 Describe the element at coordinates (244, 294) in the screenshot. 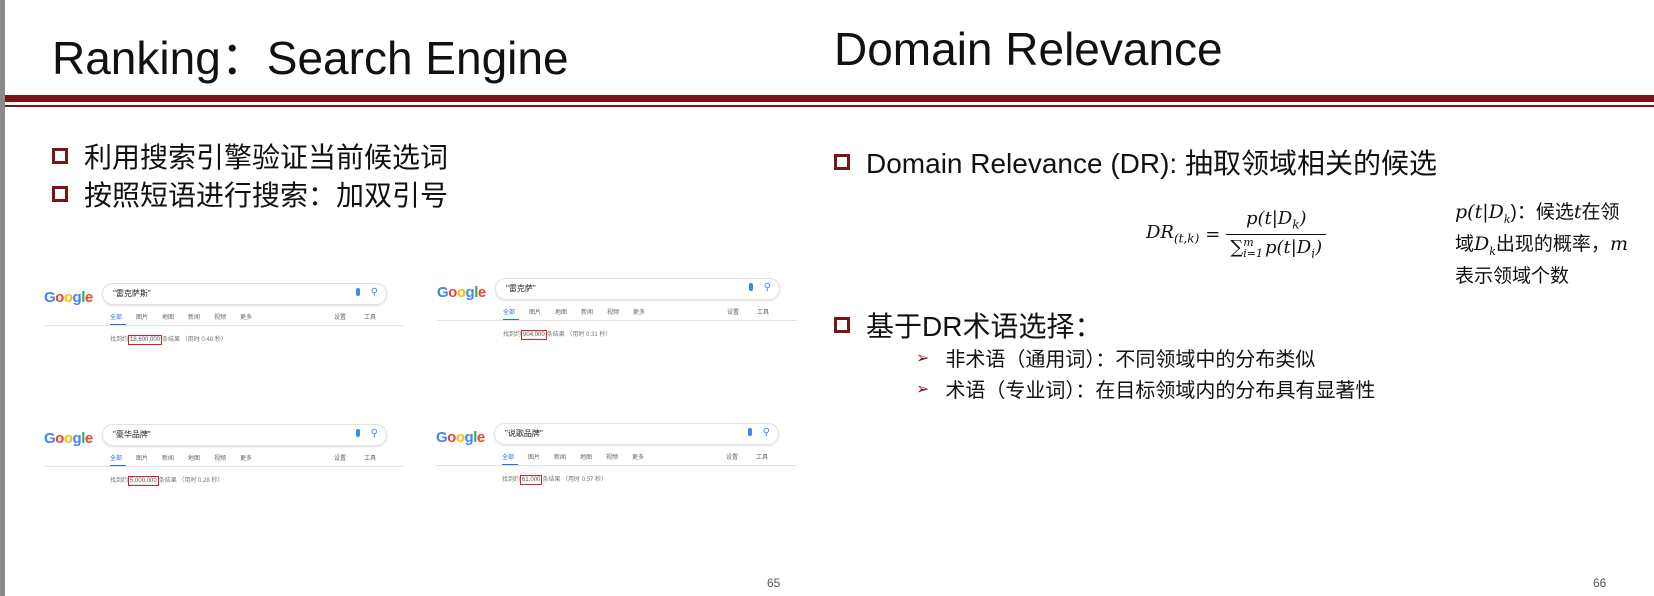

I see `google-search-box: "雷克萨斯" ⚲` at that location.